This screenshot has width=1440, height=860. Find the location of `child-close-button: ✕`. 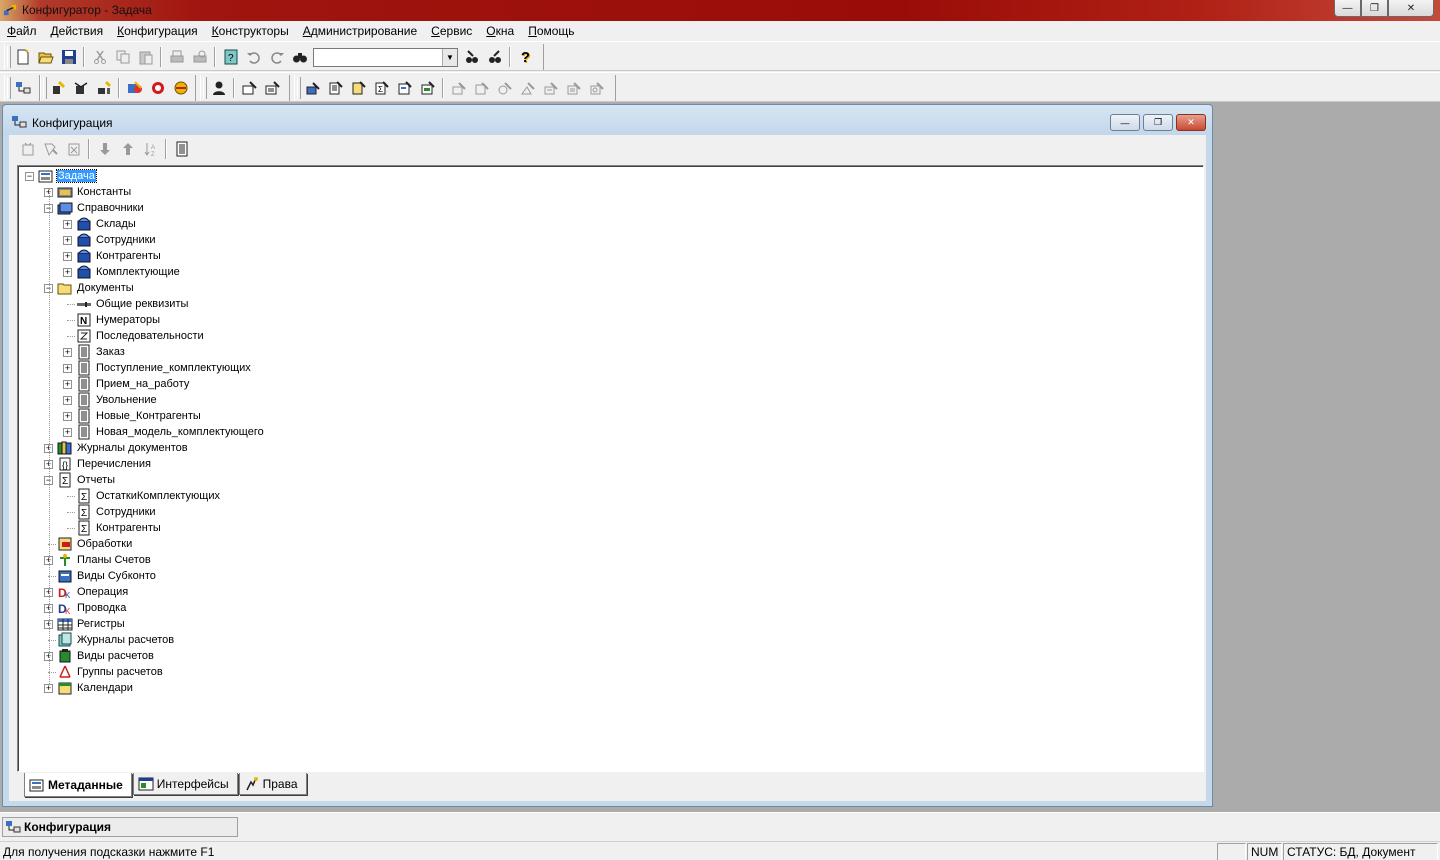

child-close-button: ✕ is located at coordinates (1191, 122).